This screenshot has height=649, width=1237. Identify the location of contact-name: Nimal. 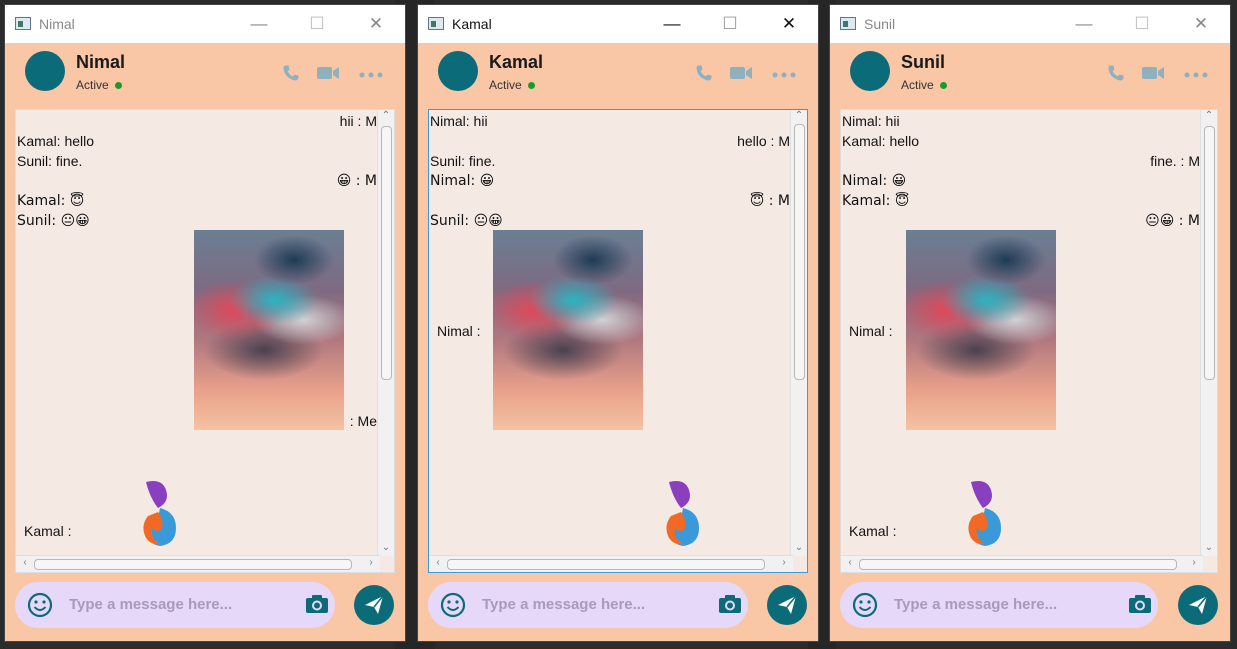
(101, 62).